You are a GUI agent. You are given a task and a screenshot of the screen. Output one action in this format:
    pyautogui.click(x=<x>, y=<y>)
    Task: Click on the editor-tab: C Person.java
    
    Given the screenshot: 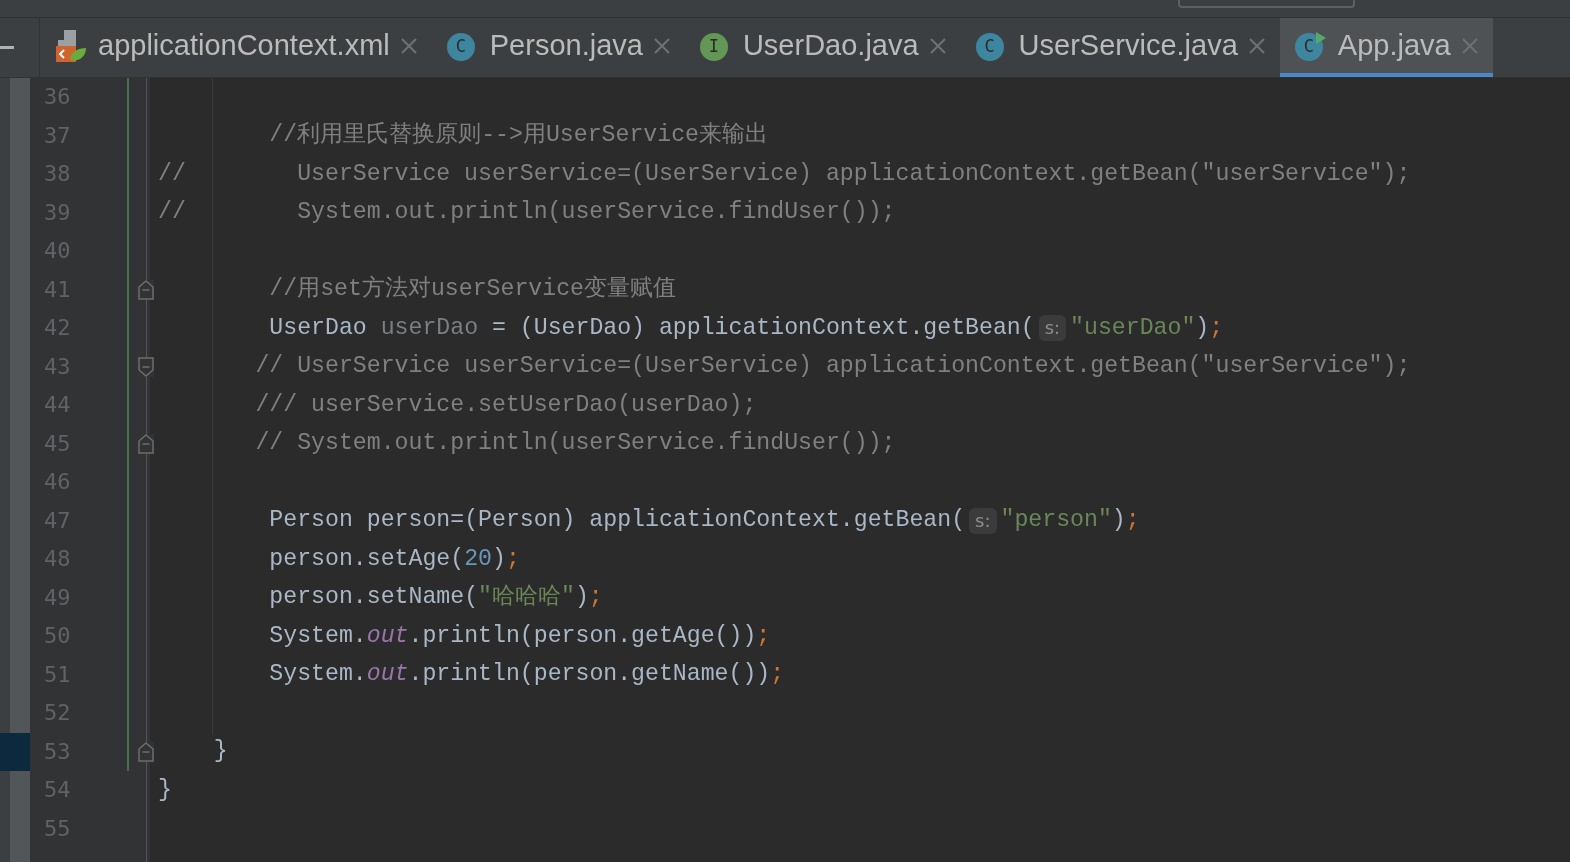 What is the action you would take?
    pyautogui.click(x=558, y=47)
    